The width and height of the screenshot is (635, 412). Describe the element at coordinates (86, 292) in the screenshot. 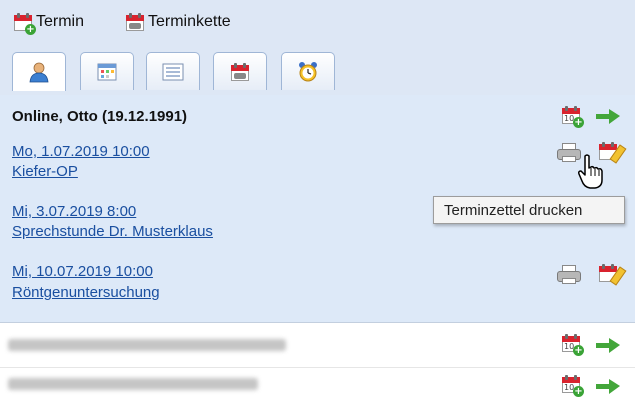

I see `appointment-title-link: Röntgenuntersuchung` at that location.